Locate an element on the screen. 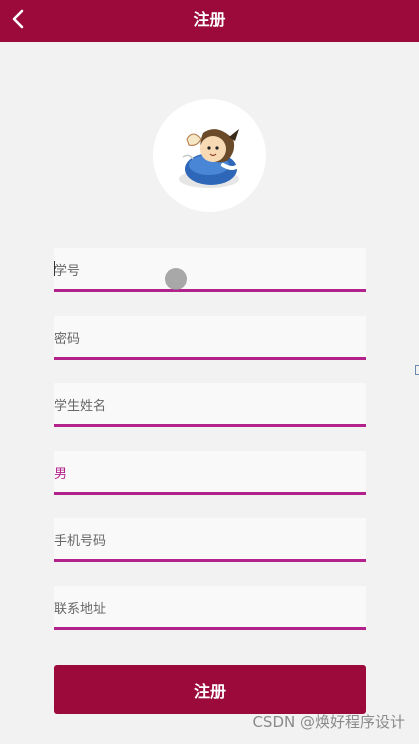  password-input is located at coordinates (210, 336).